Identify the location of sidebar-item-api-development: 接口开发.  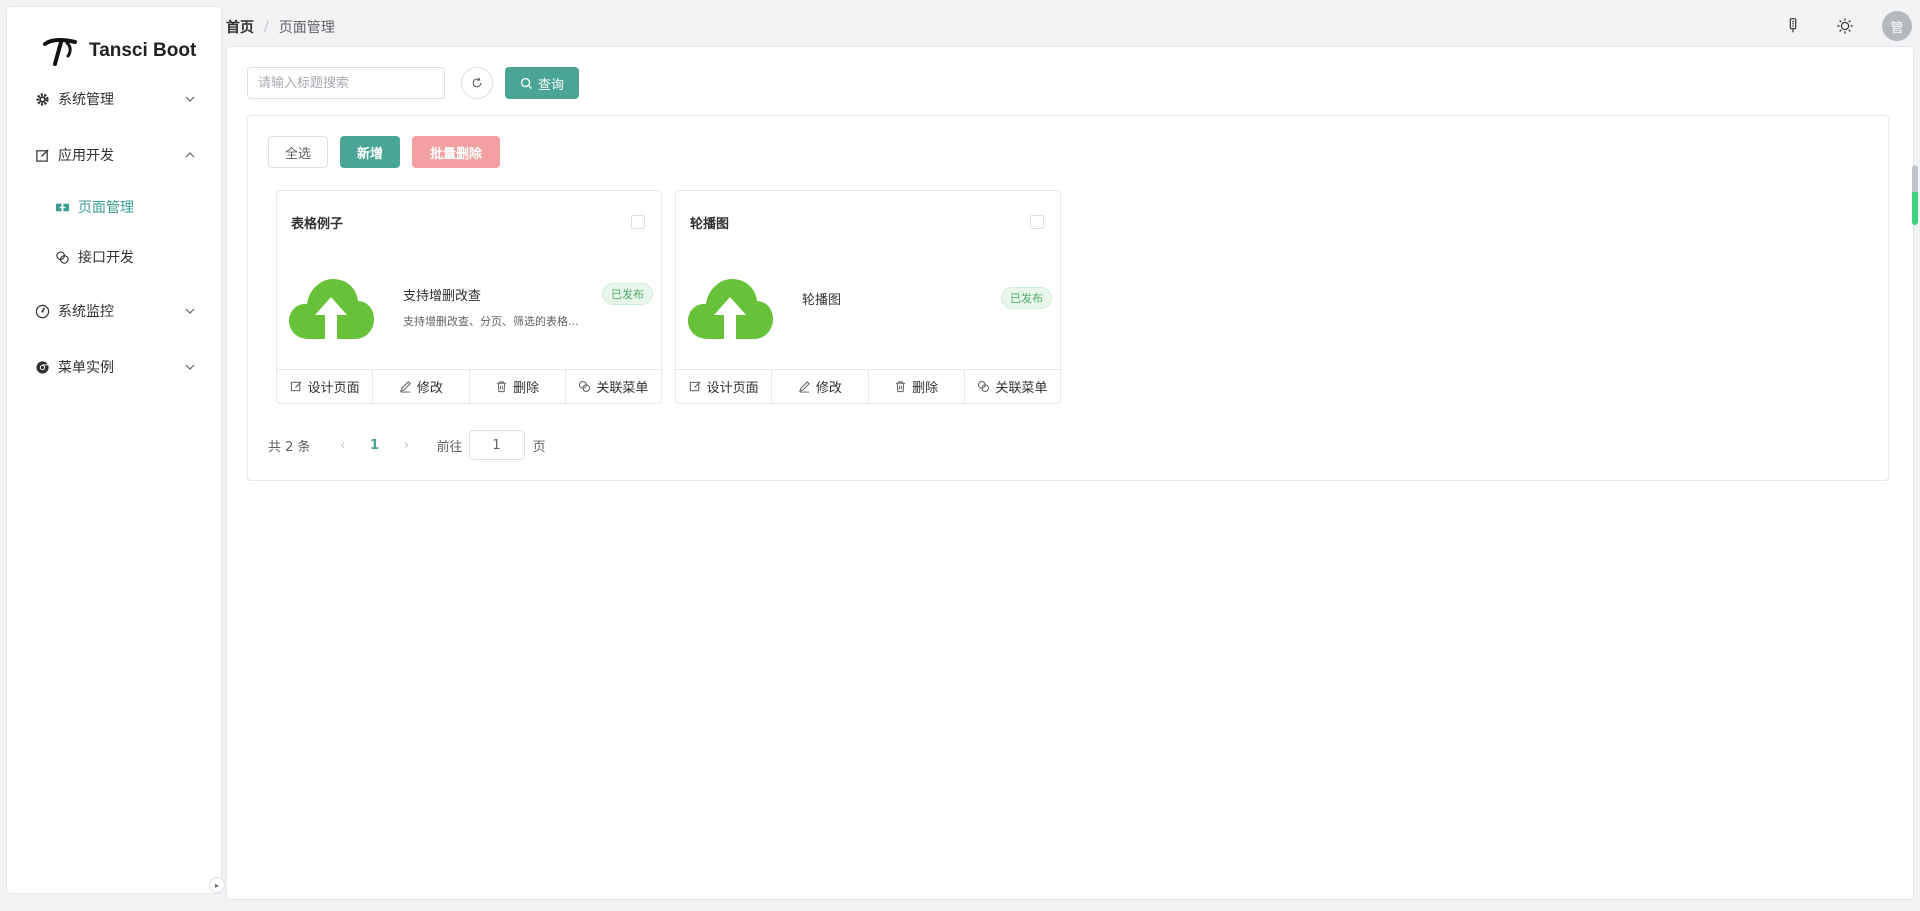
(115, 257).